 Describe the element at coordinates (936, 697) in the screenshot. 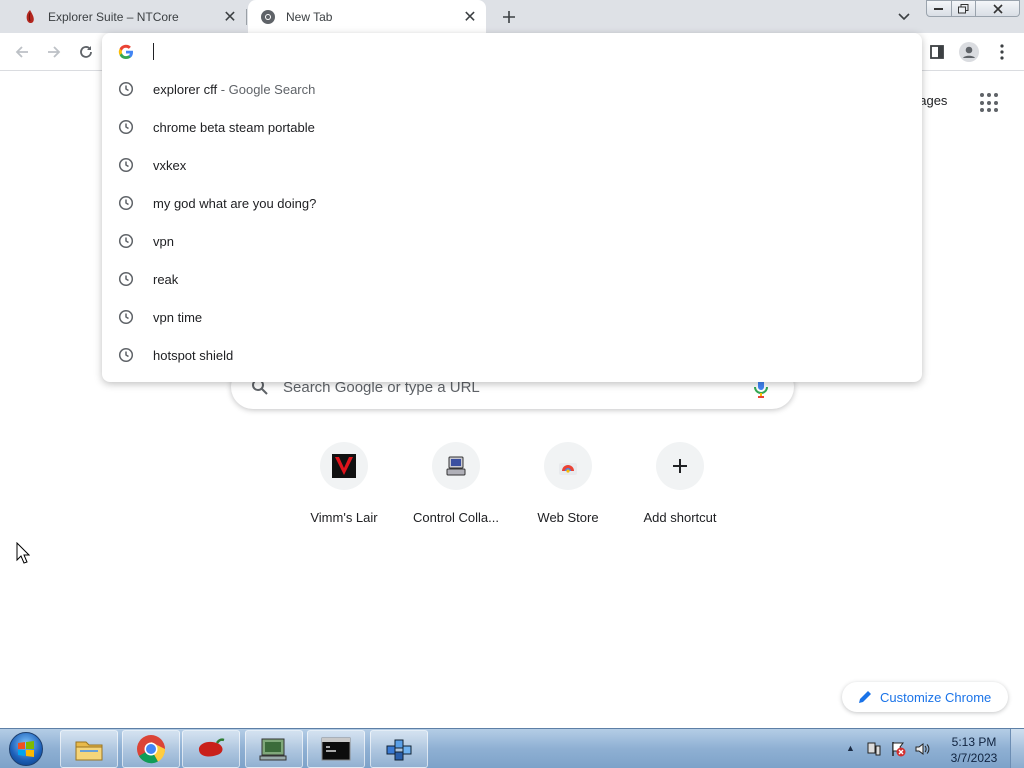

I see `customize-label: Customize Chrome` at that location.